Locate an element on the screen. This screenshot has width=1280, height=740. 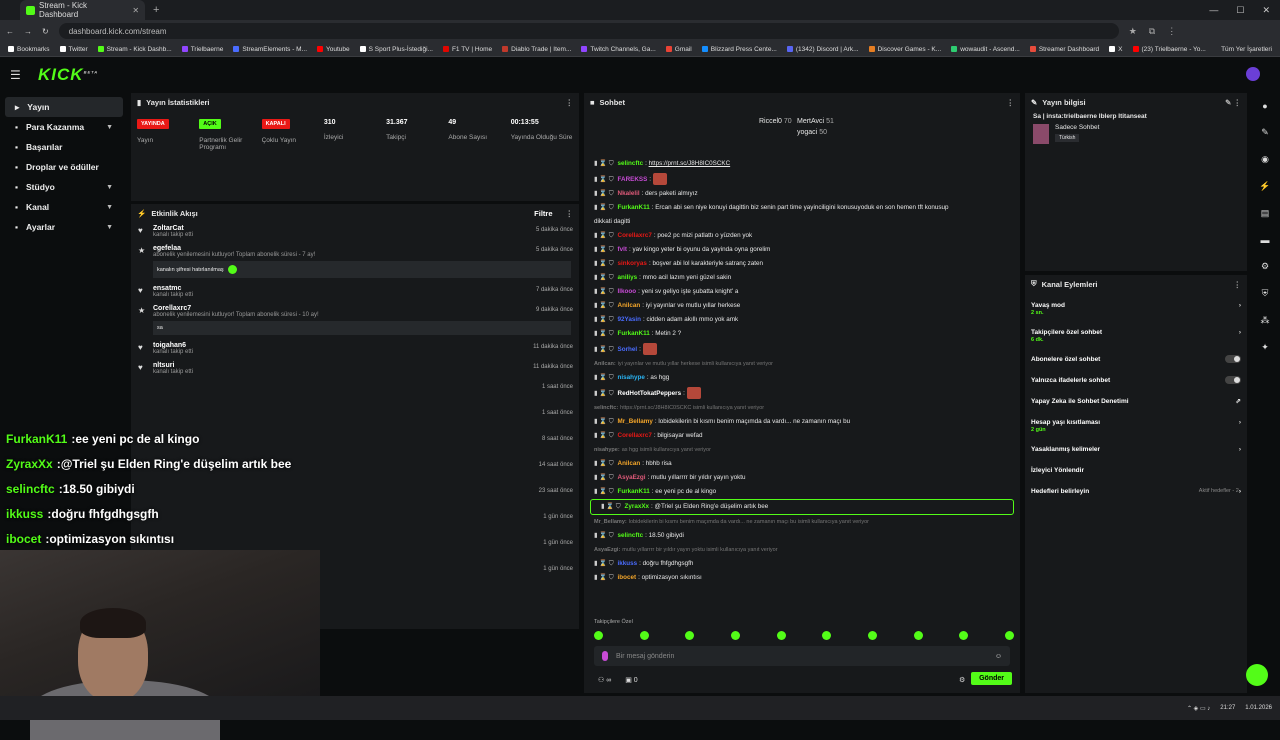
shield-icon: ⛨ is located at coordinates (1265, 293).